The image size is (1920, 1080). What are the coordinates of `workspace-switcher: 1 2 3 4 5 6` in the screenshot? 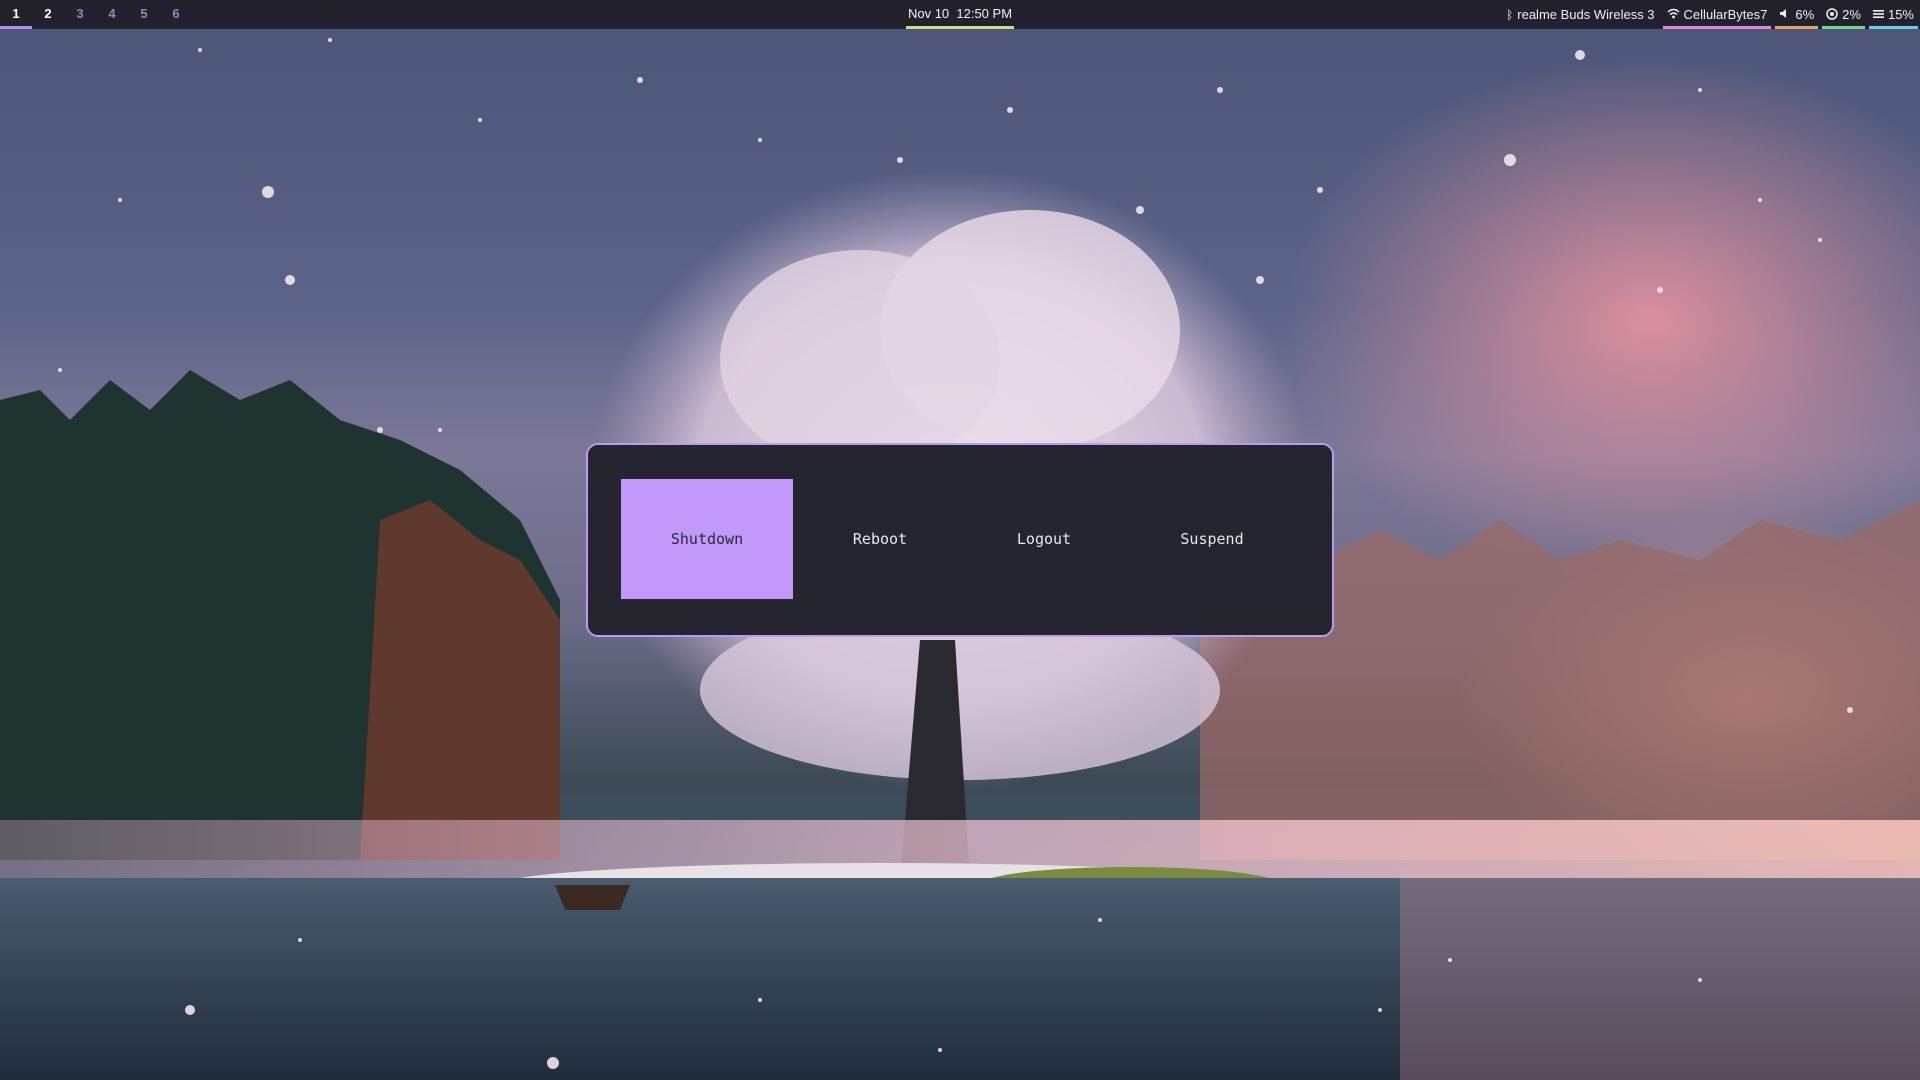 It's located at (96, 14).